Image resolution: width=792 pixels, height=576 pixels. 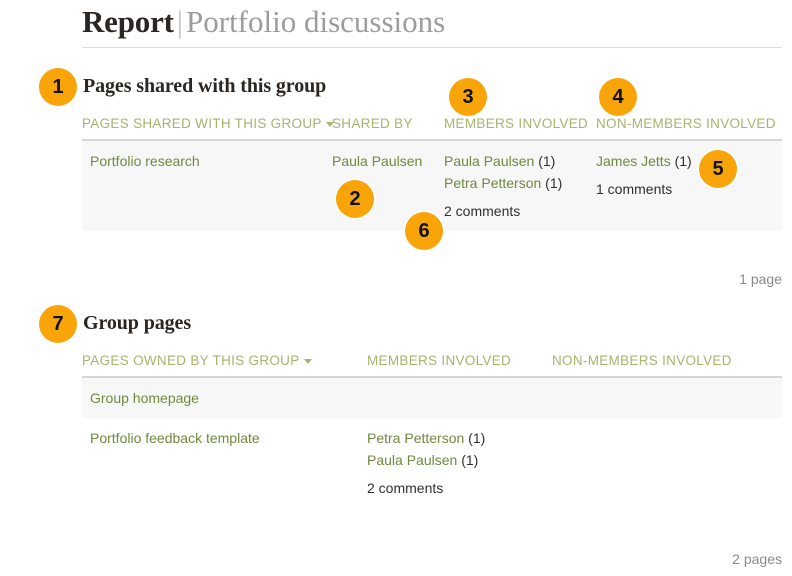 I want to click on column-header-pages-owned: Pages owned by this group, so click(x=224, y=365).